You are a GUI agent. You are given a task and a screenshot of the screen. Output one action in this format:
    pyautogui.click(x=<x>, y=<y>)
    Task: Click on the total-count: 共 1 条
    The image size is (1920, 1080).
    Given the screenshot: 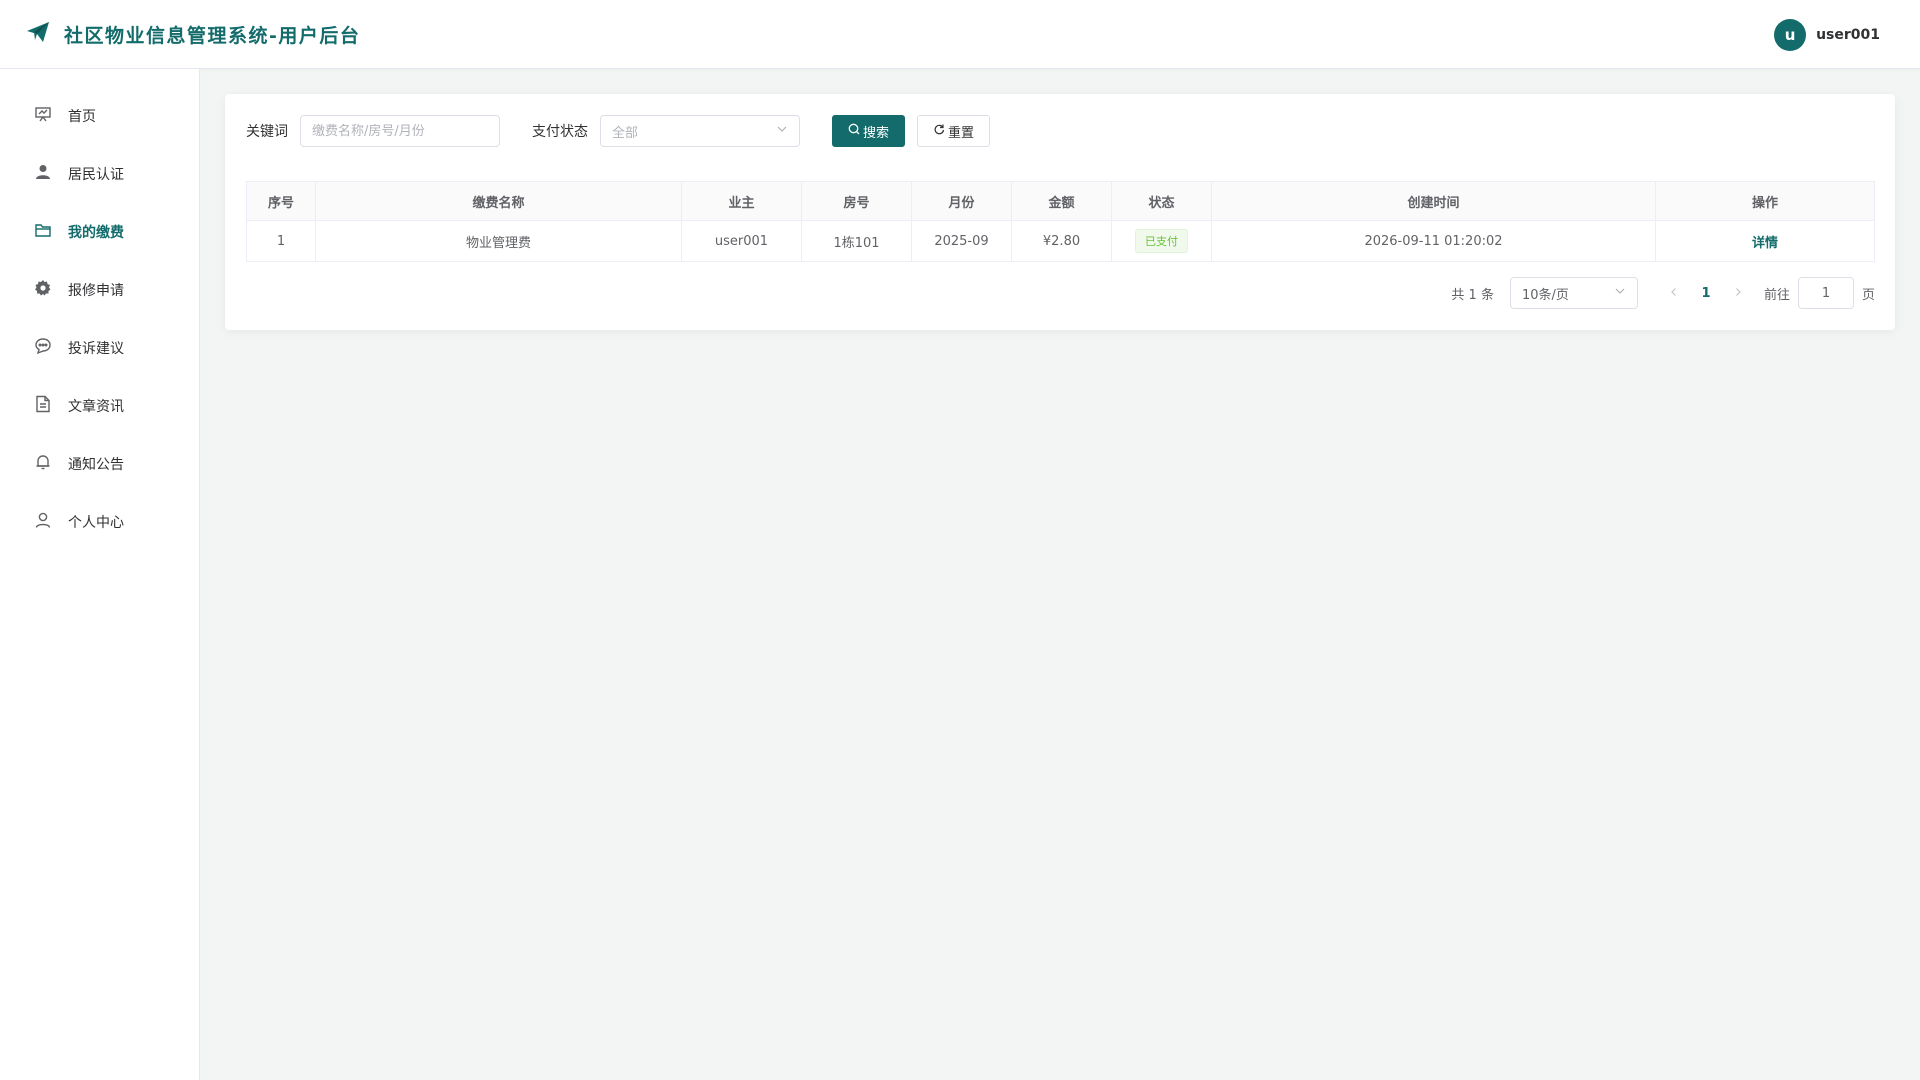 What is the action you would take?
    pyautogui.click(x=1472, y=295)
    